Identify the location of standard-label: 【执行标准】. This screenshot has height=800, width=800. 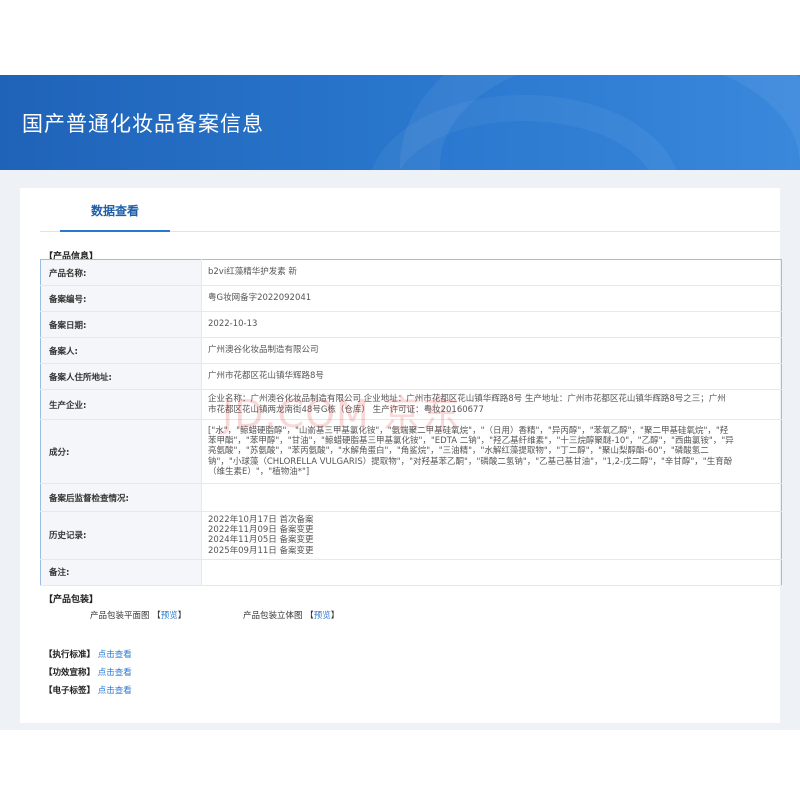
(70, 655).